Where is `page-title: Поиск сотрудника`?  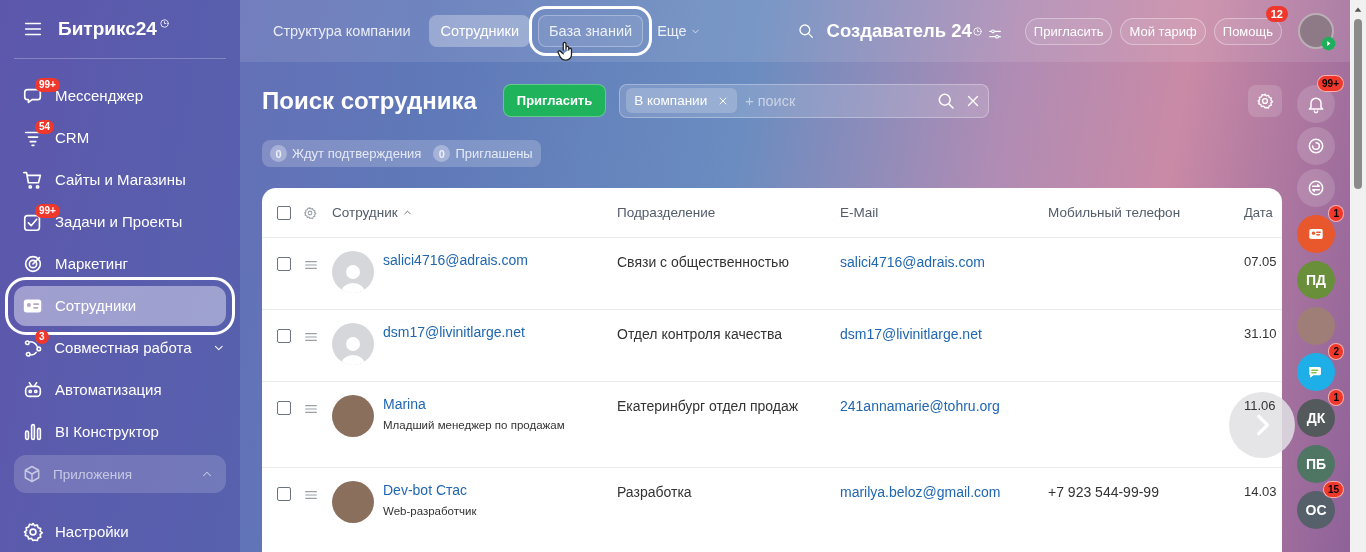
page-title: Поиск сотрудника is located at coordinates (369, 100).